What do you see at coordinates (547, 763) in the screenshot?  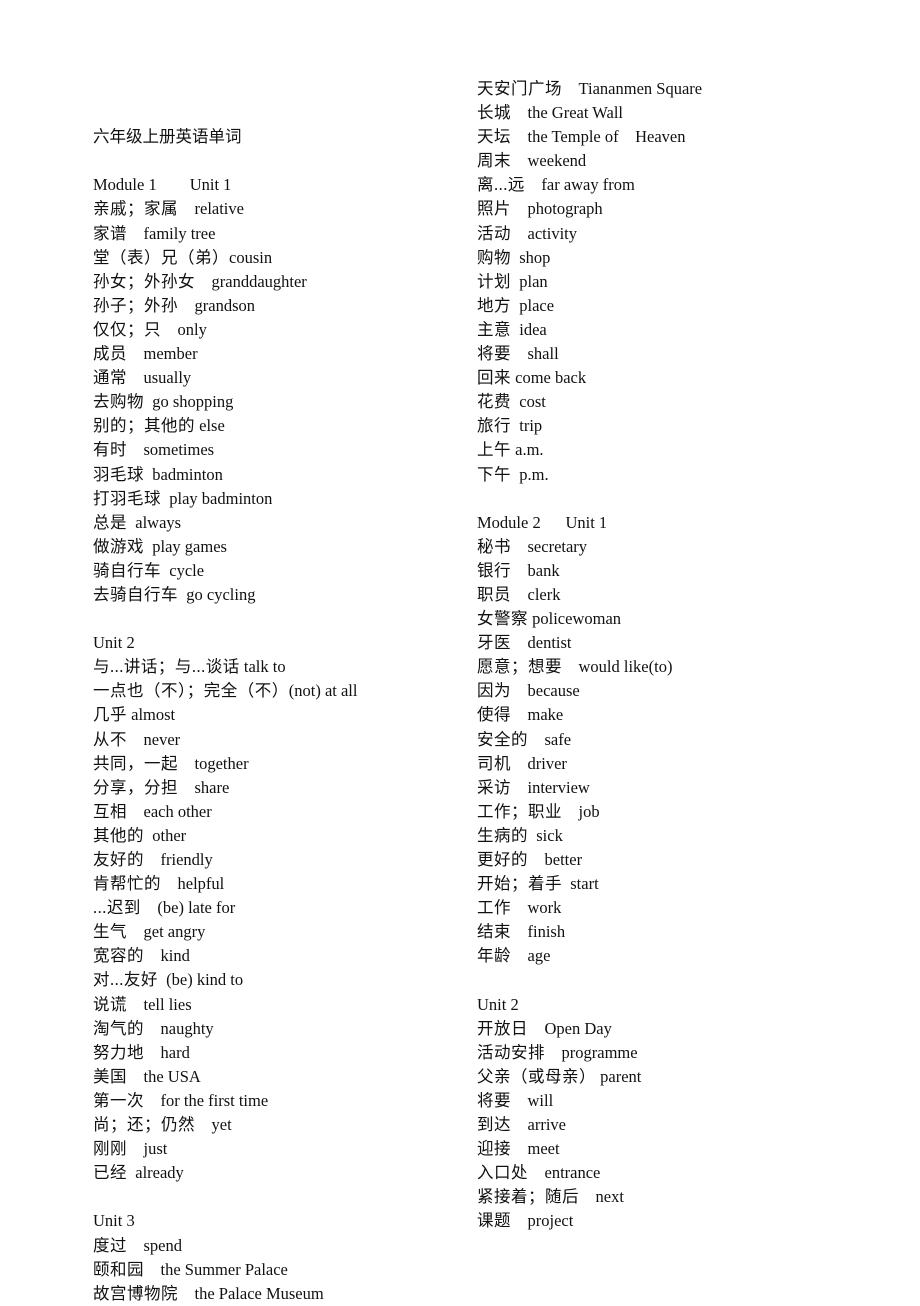 I see `english-term: driver` at bounding box center [547, 763].